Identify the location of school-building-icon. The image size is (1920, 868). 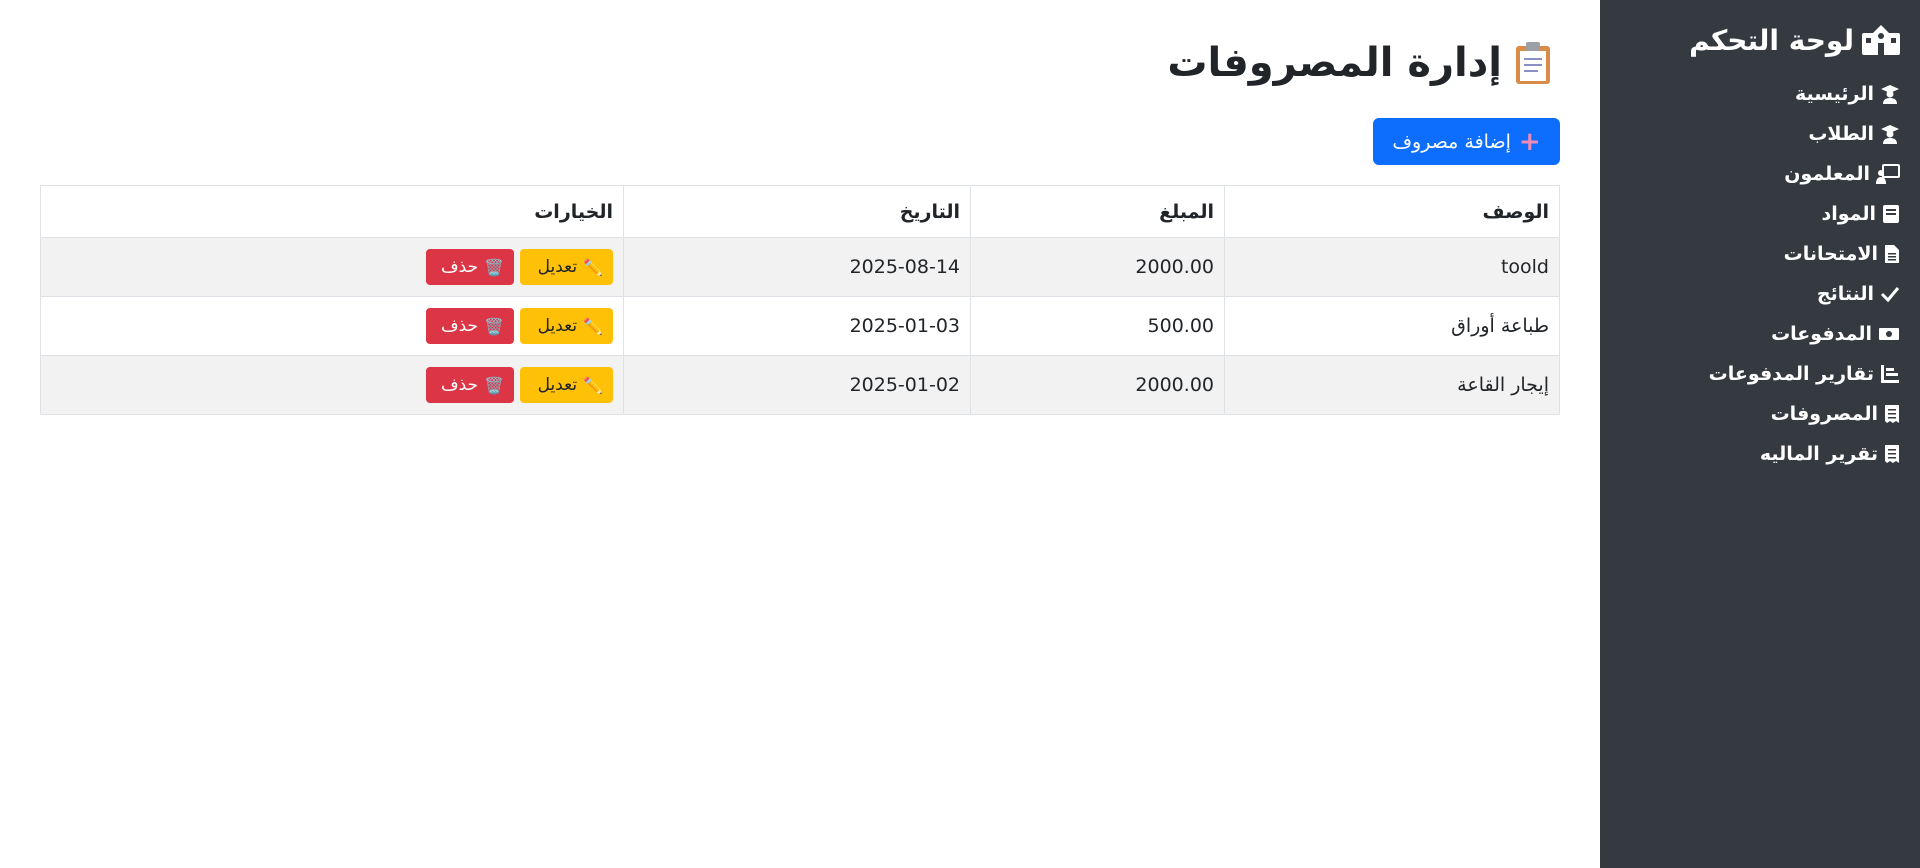
(1881, 40).